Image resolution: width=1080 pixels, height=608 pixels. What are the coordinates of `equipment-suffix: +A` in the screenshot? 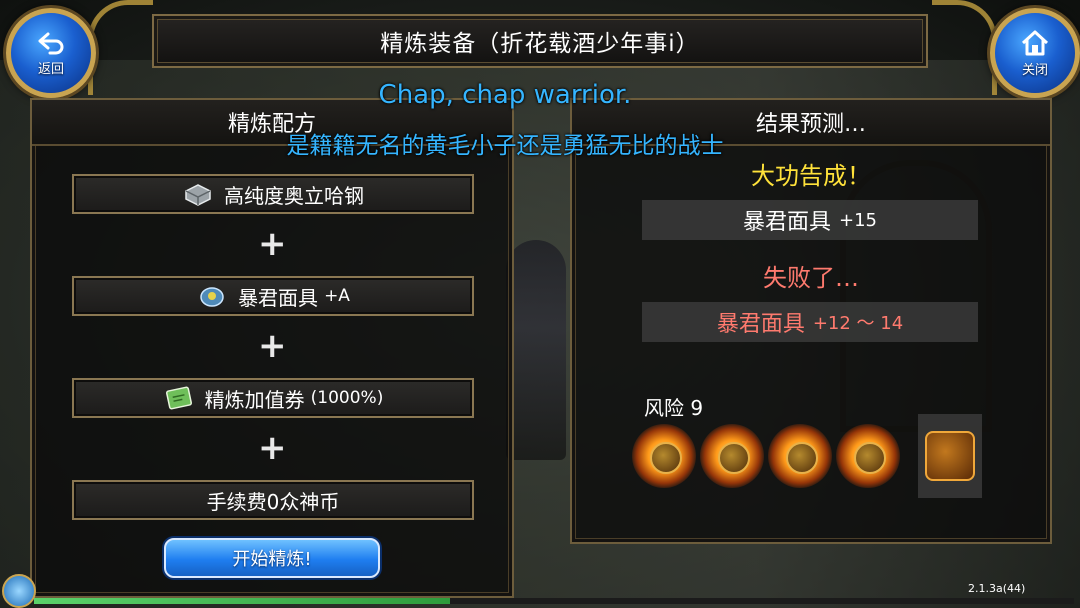 It's located at (337, 296).